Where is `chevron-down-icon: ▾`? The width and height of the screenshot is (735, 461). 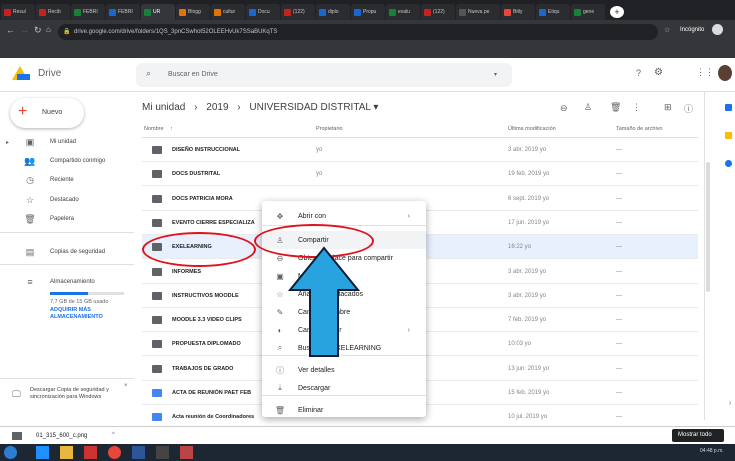
chevron-down-icon: ▾ is located at coordinates (375, 107).